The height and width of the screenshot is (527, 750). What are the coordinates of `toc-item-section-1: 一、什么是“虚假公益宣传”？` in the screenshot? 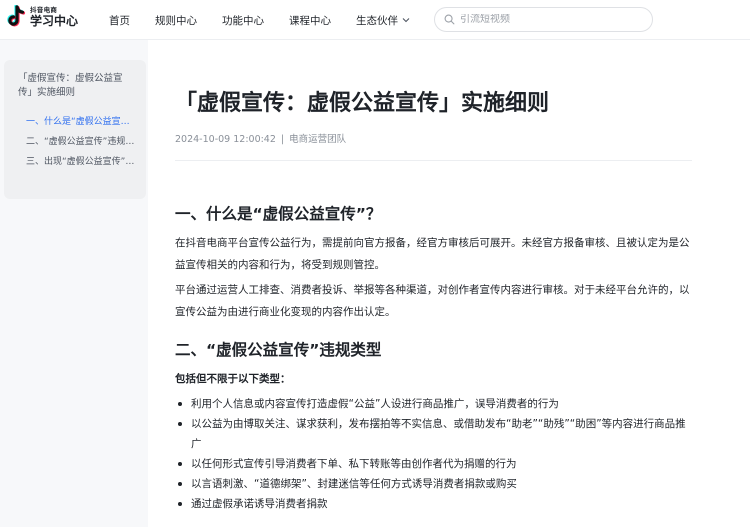 It's located at (77, 122).